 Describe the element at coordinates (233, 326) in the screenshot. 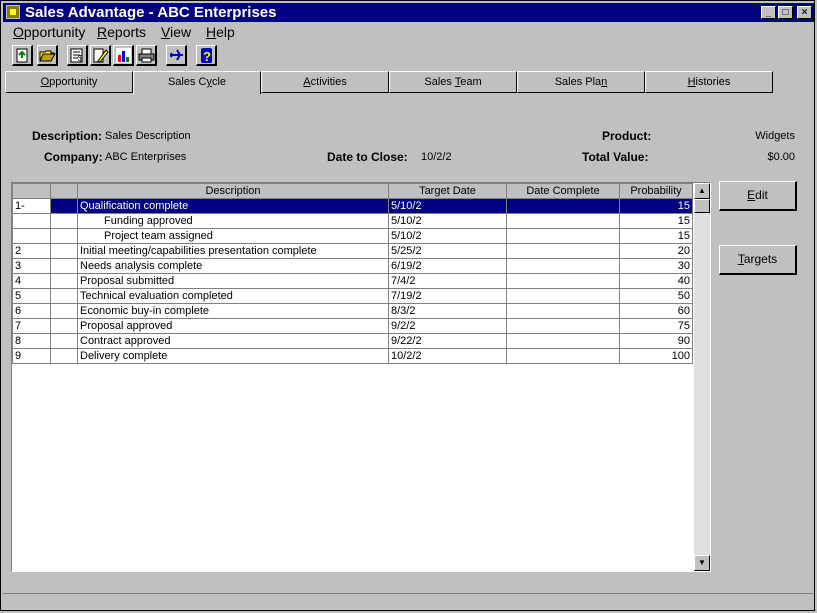

I see `row-description: Proposal approved` at that location.